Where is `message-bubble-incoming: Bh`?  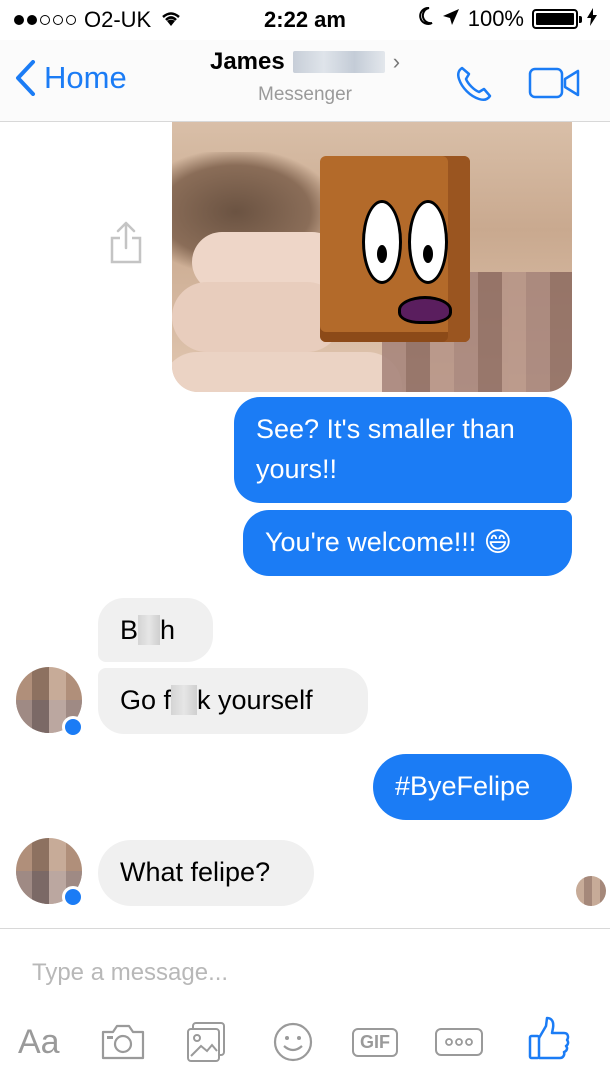
message-bubble-incoming: Bh is located at coordinates (155, 630).